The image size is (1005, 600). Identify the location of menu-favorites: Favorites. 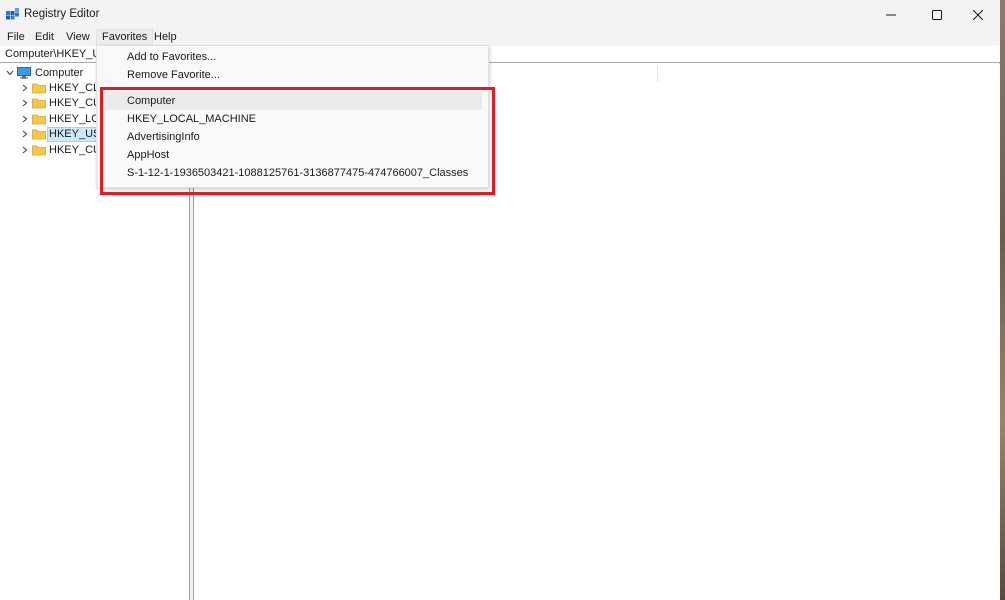
(125, 37).